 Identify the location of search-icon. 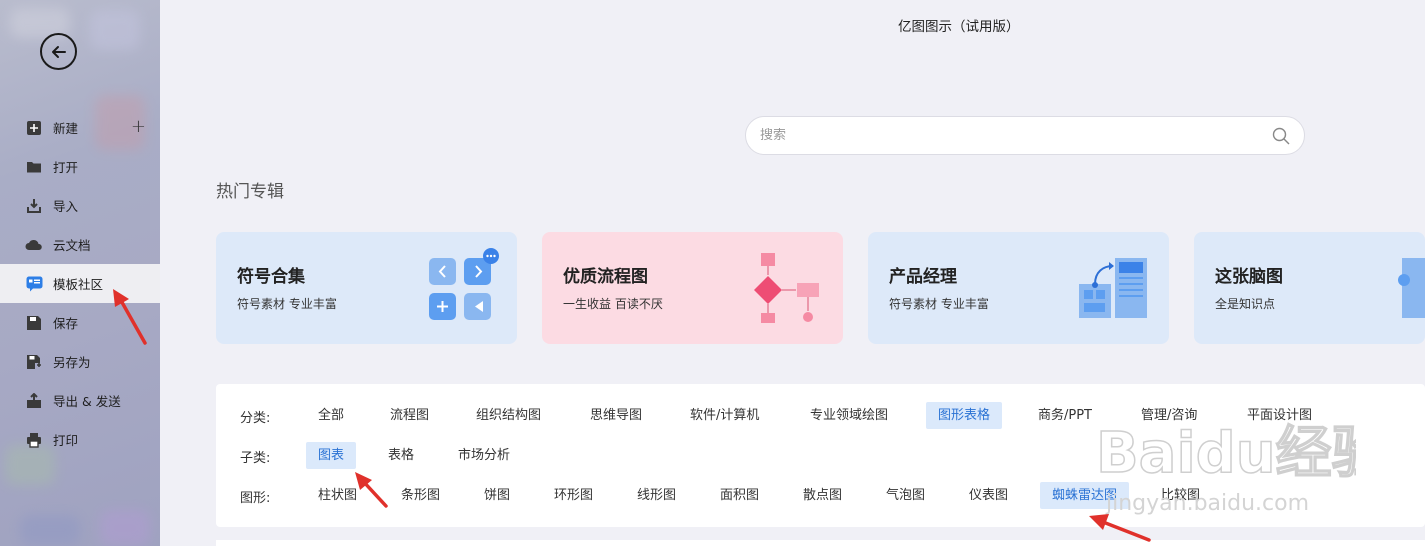
(1281, 136).